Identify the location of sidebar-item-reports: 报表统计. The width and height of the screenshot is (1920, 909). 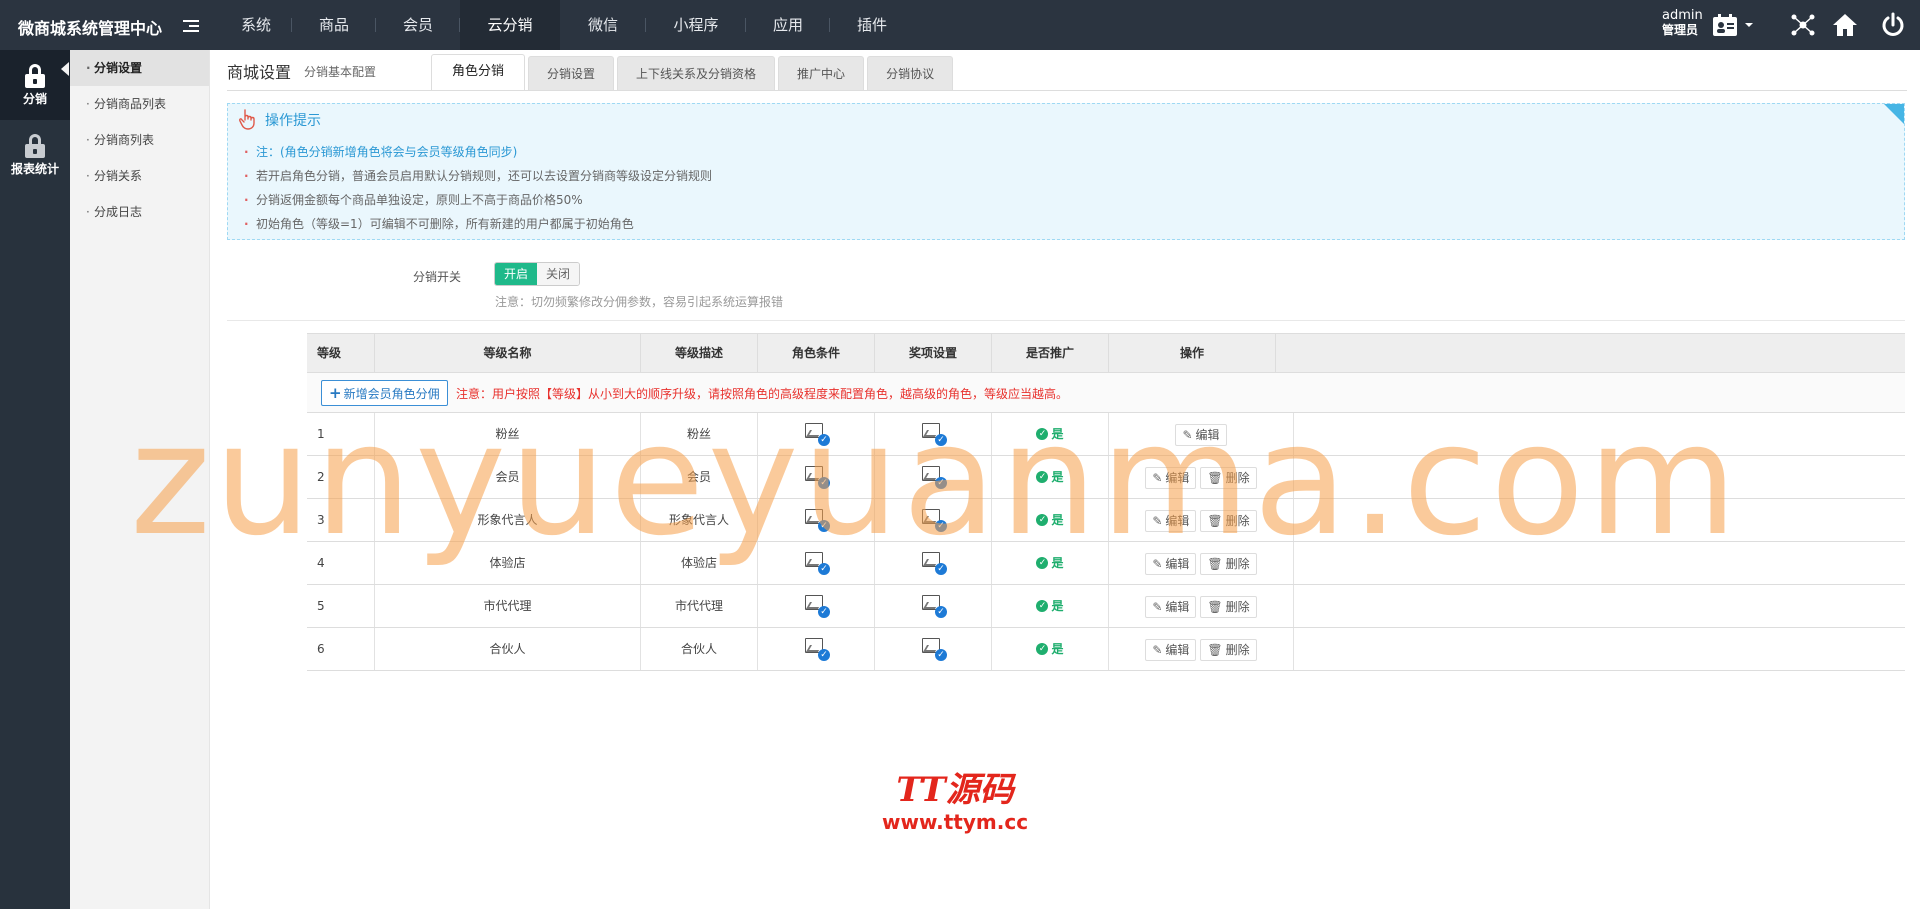
(35, 155).